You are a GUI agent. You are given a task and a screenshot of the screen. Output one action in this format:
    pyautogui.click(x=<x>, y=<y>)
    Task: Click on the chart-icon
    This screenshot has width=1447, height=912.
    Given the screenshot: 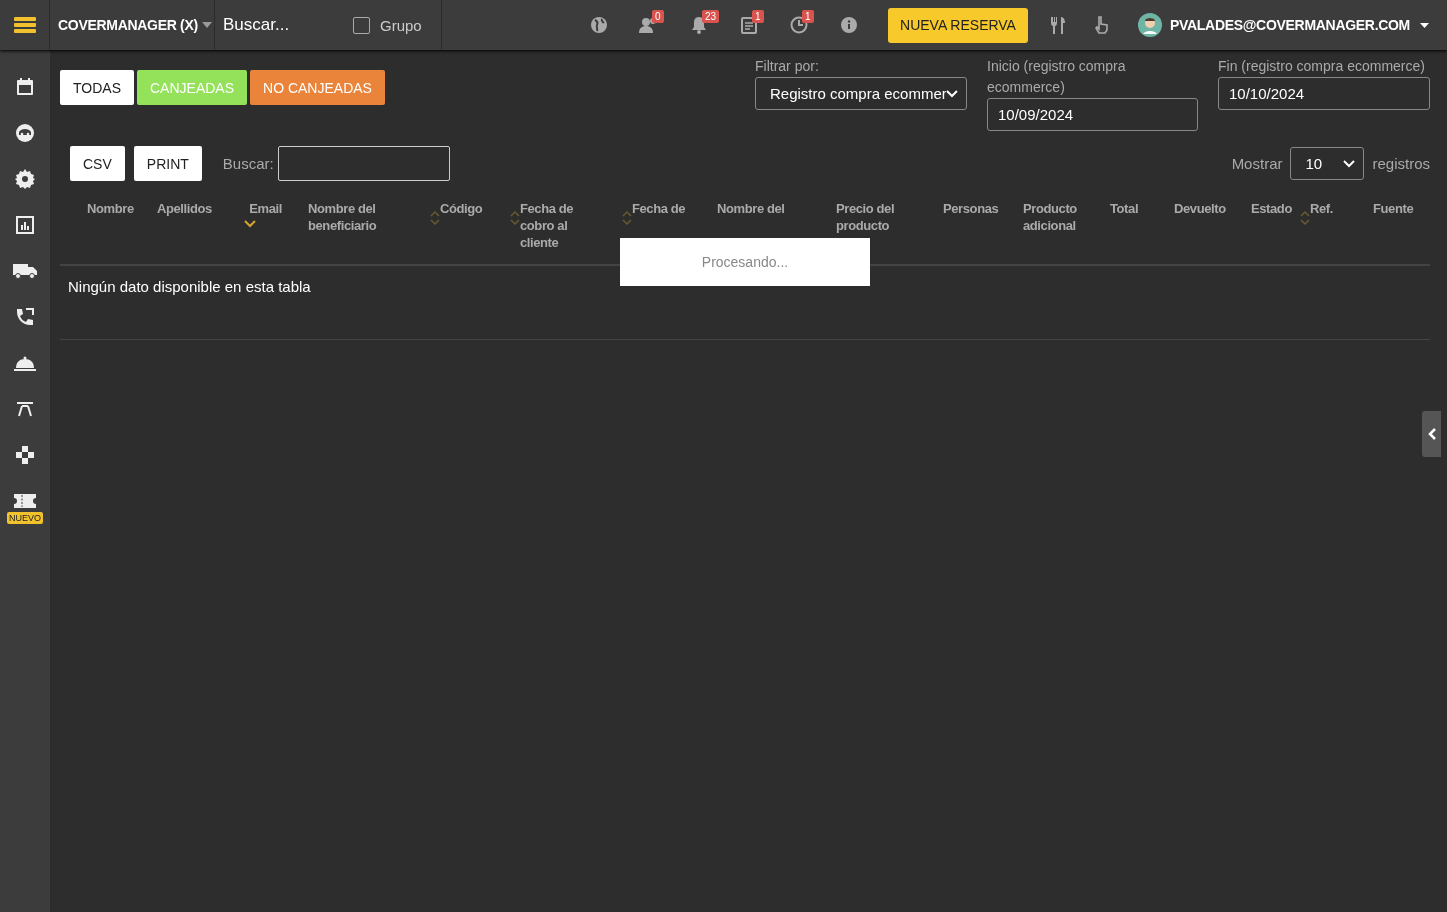 What is the action you would take?
    pyautogui.click(x=25, y=225)
    